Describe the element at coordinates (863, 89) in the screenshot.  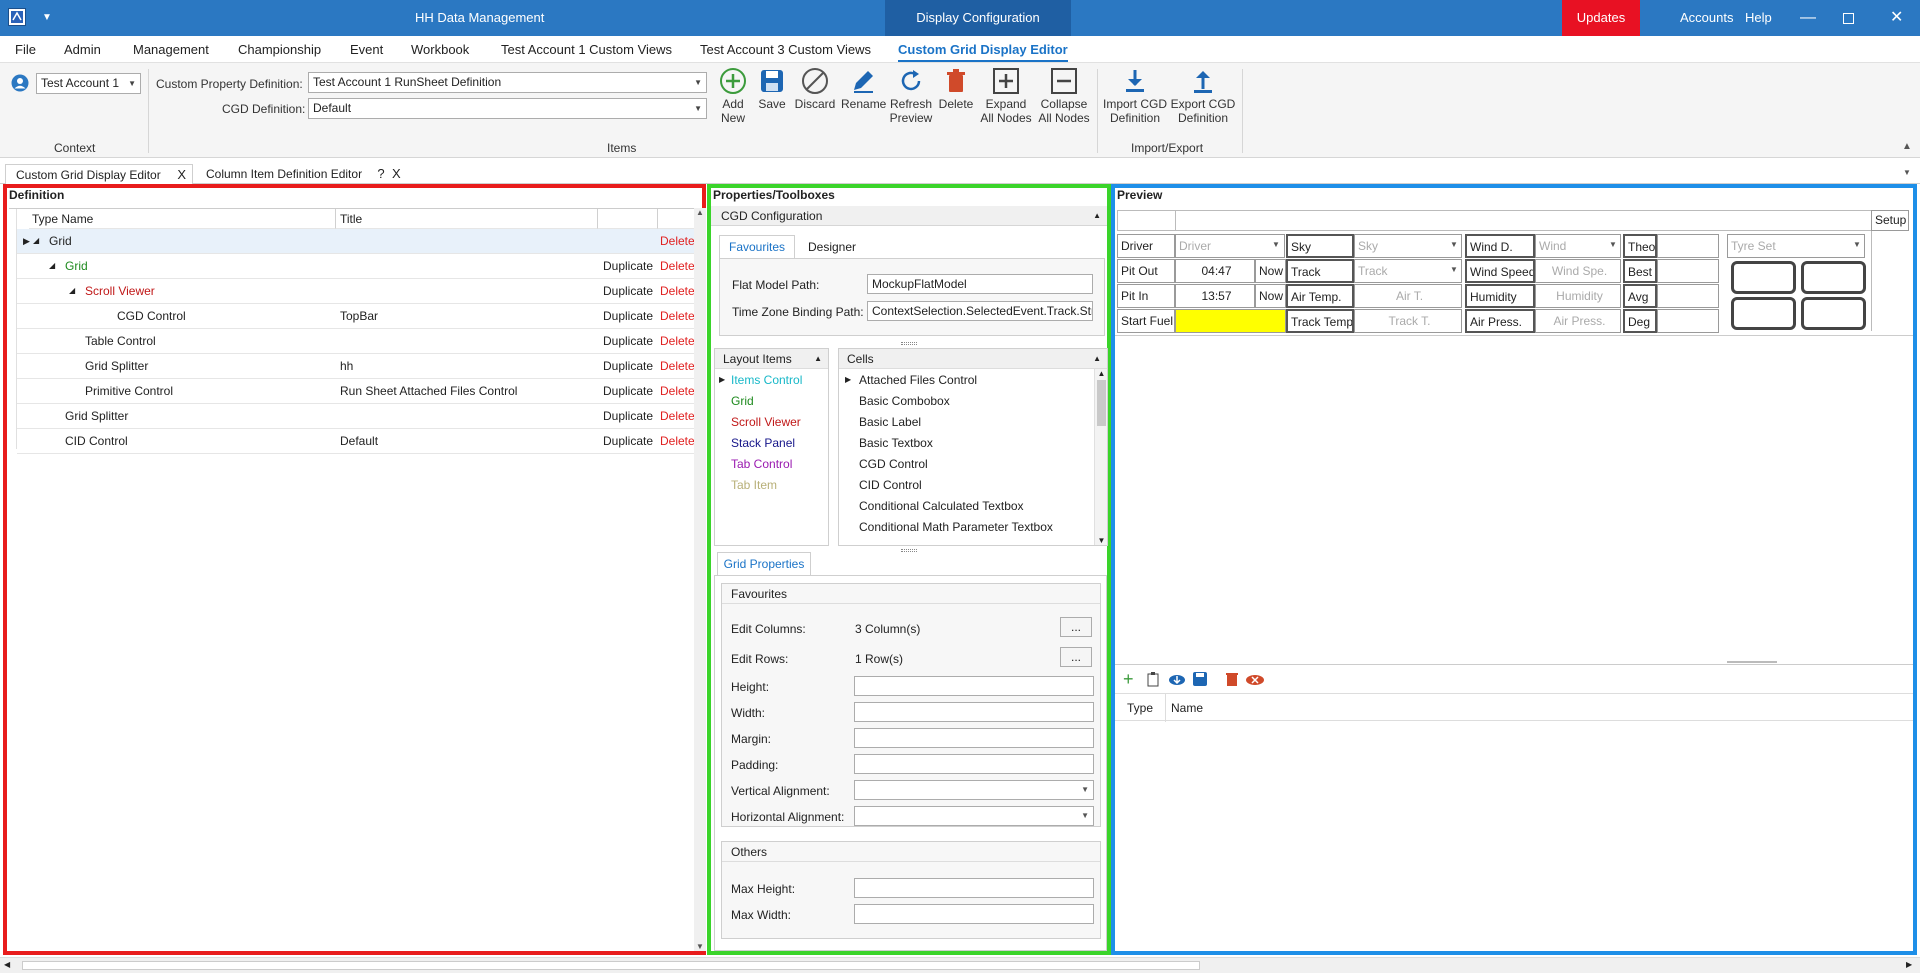
I see `rename-button: Rename` at that location.